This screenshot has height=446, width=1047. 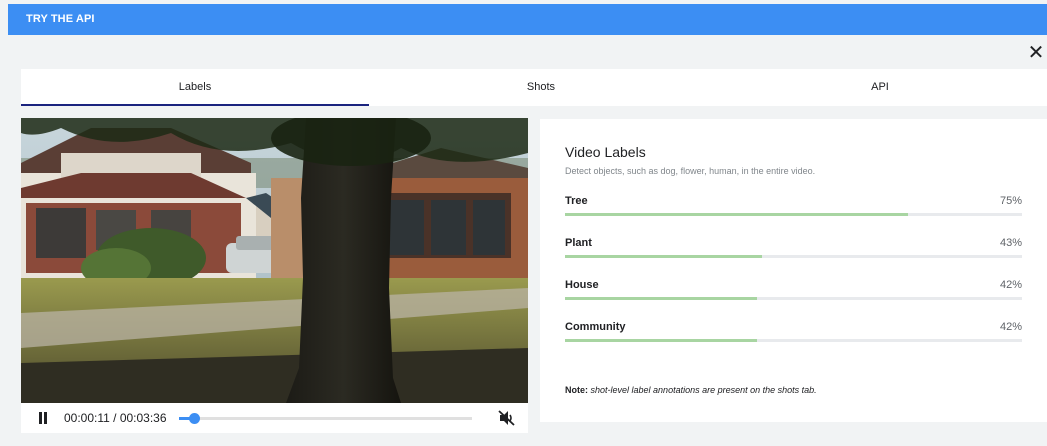 I want to click on pause-icon, so click(x=43, y=418).